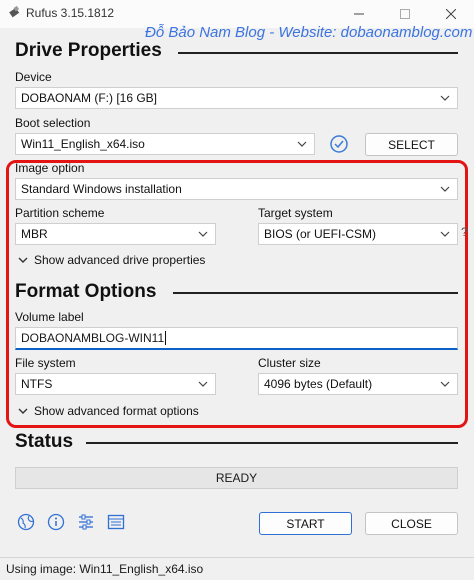 This screenshot has height=580, width=474. What do you see at coordinates (89, 98) in the screenshot?
I see `device-value: DOBAONAM (F:) [16 GB]` at bounding box center [89, 98].